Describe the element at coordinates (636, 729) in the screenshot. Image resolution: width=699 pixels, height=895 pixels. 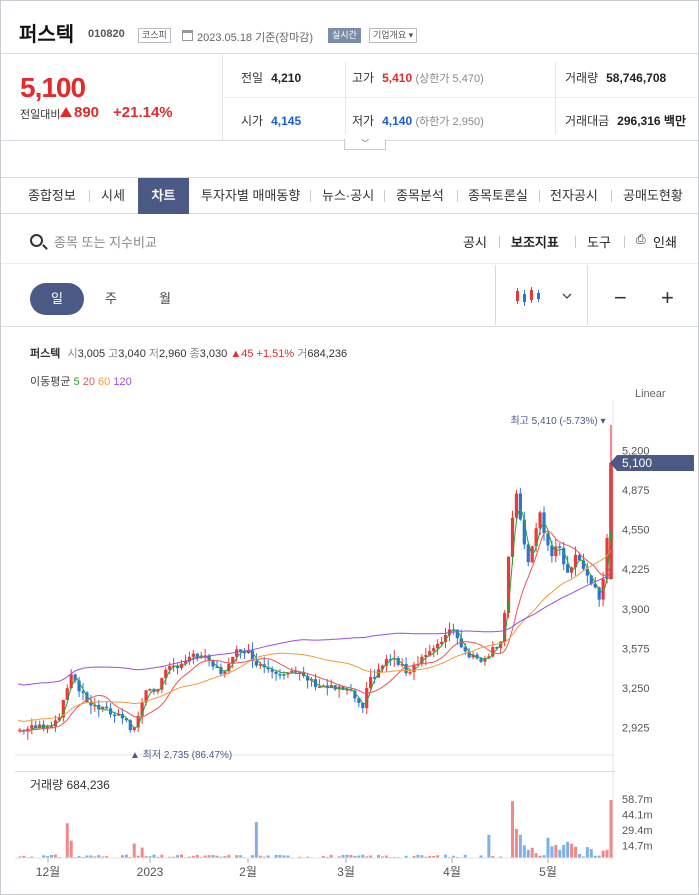
I see `y-tick-label: 2,925` at that location.